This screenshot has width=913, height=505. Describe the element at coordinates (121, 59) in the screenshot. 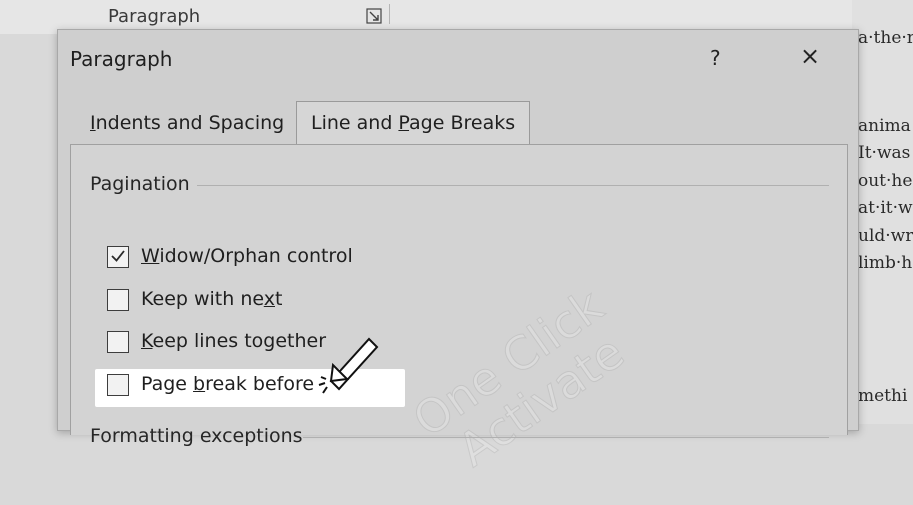

I see `dialog-title: Paragraph` at that location.